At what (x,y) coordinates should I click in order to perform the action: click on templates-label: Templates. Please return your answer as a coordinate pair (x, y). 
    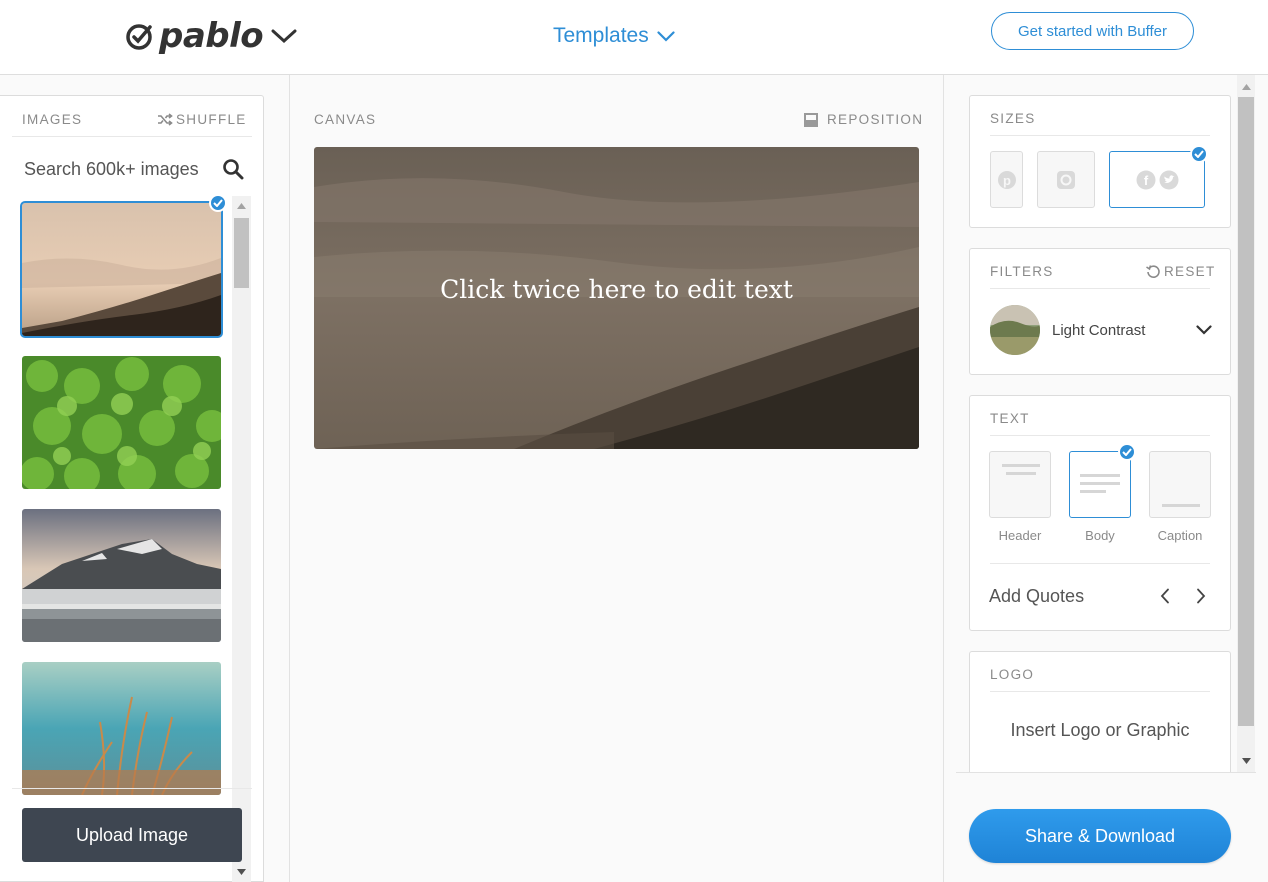
    Looking at the image, I should click on (601, 35).